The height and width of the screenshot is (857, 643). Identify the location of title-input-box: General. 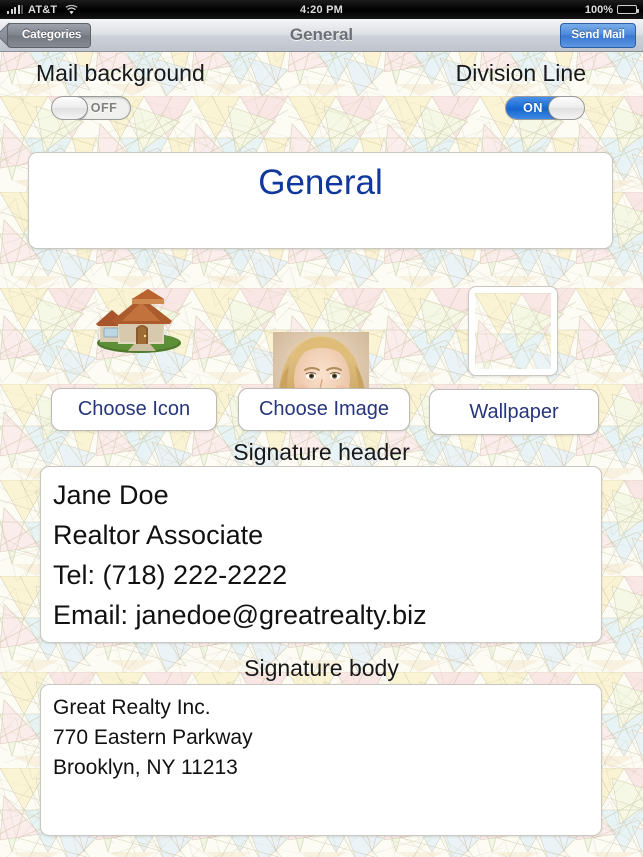
(320, 200).